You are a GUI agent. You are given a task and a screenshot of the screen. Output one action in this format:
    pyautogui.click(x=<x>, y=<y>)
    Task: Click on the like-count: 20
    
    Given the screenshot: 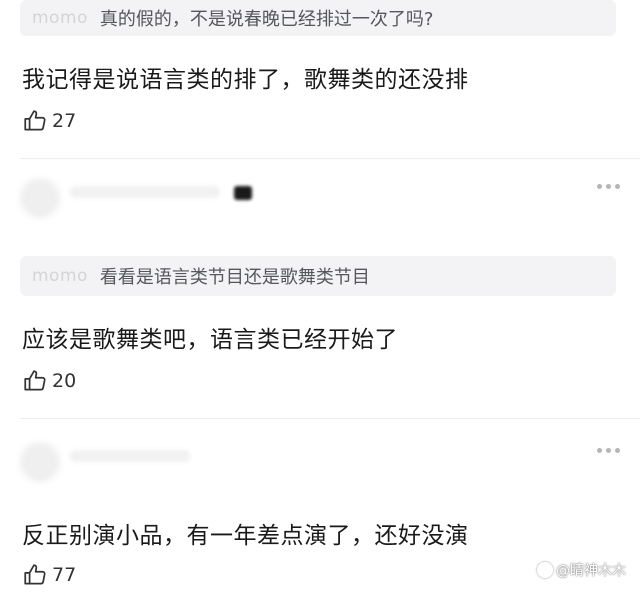 What is the action you would take?
    pyautogui.click(x=64, y=381)
    